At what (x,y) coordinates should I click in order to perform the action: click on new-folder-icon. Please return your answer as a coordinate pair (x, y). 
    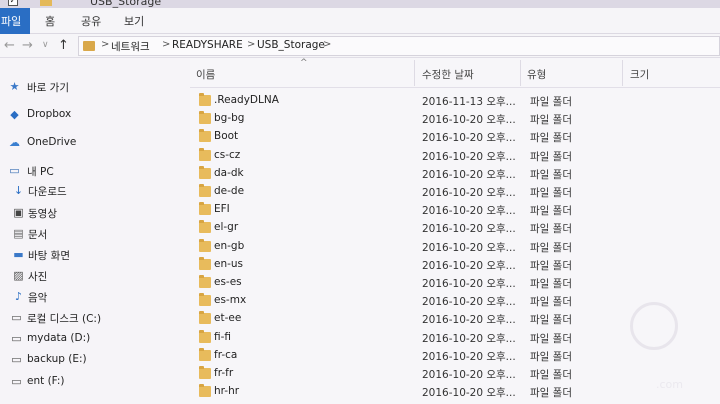
    Looking at the image, I should click on (46, 3).